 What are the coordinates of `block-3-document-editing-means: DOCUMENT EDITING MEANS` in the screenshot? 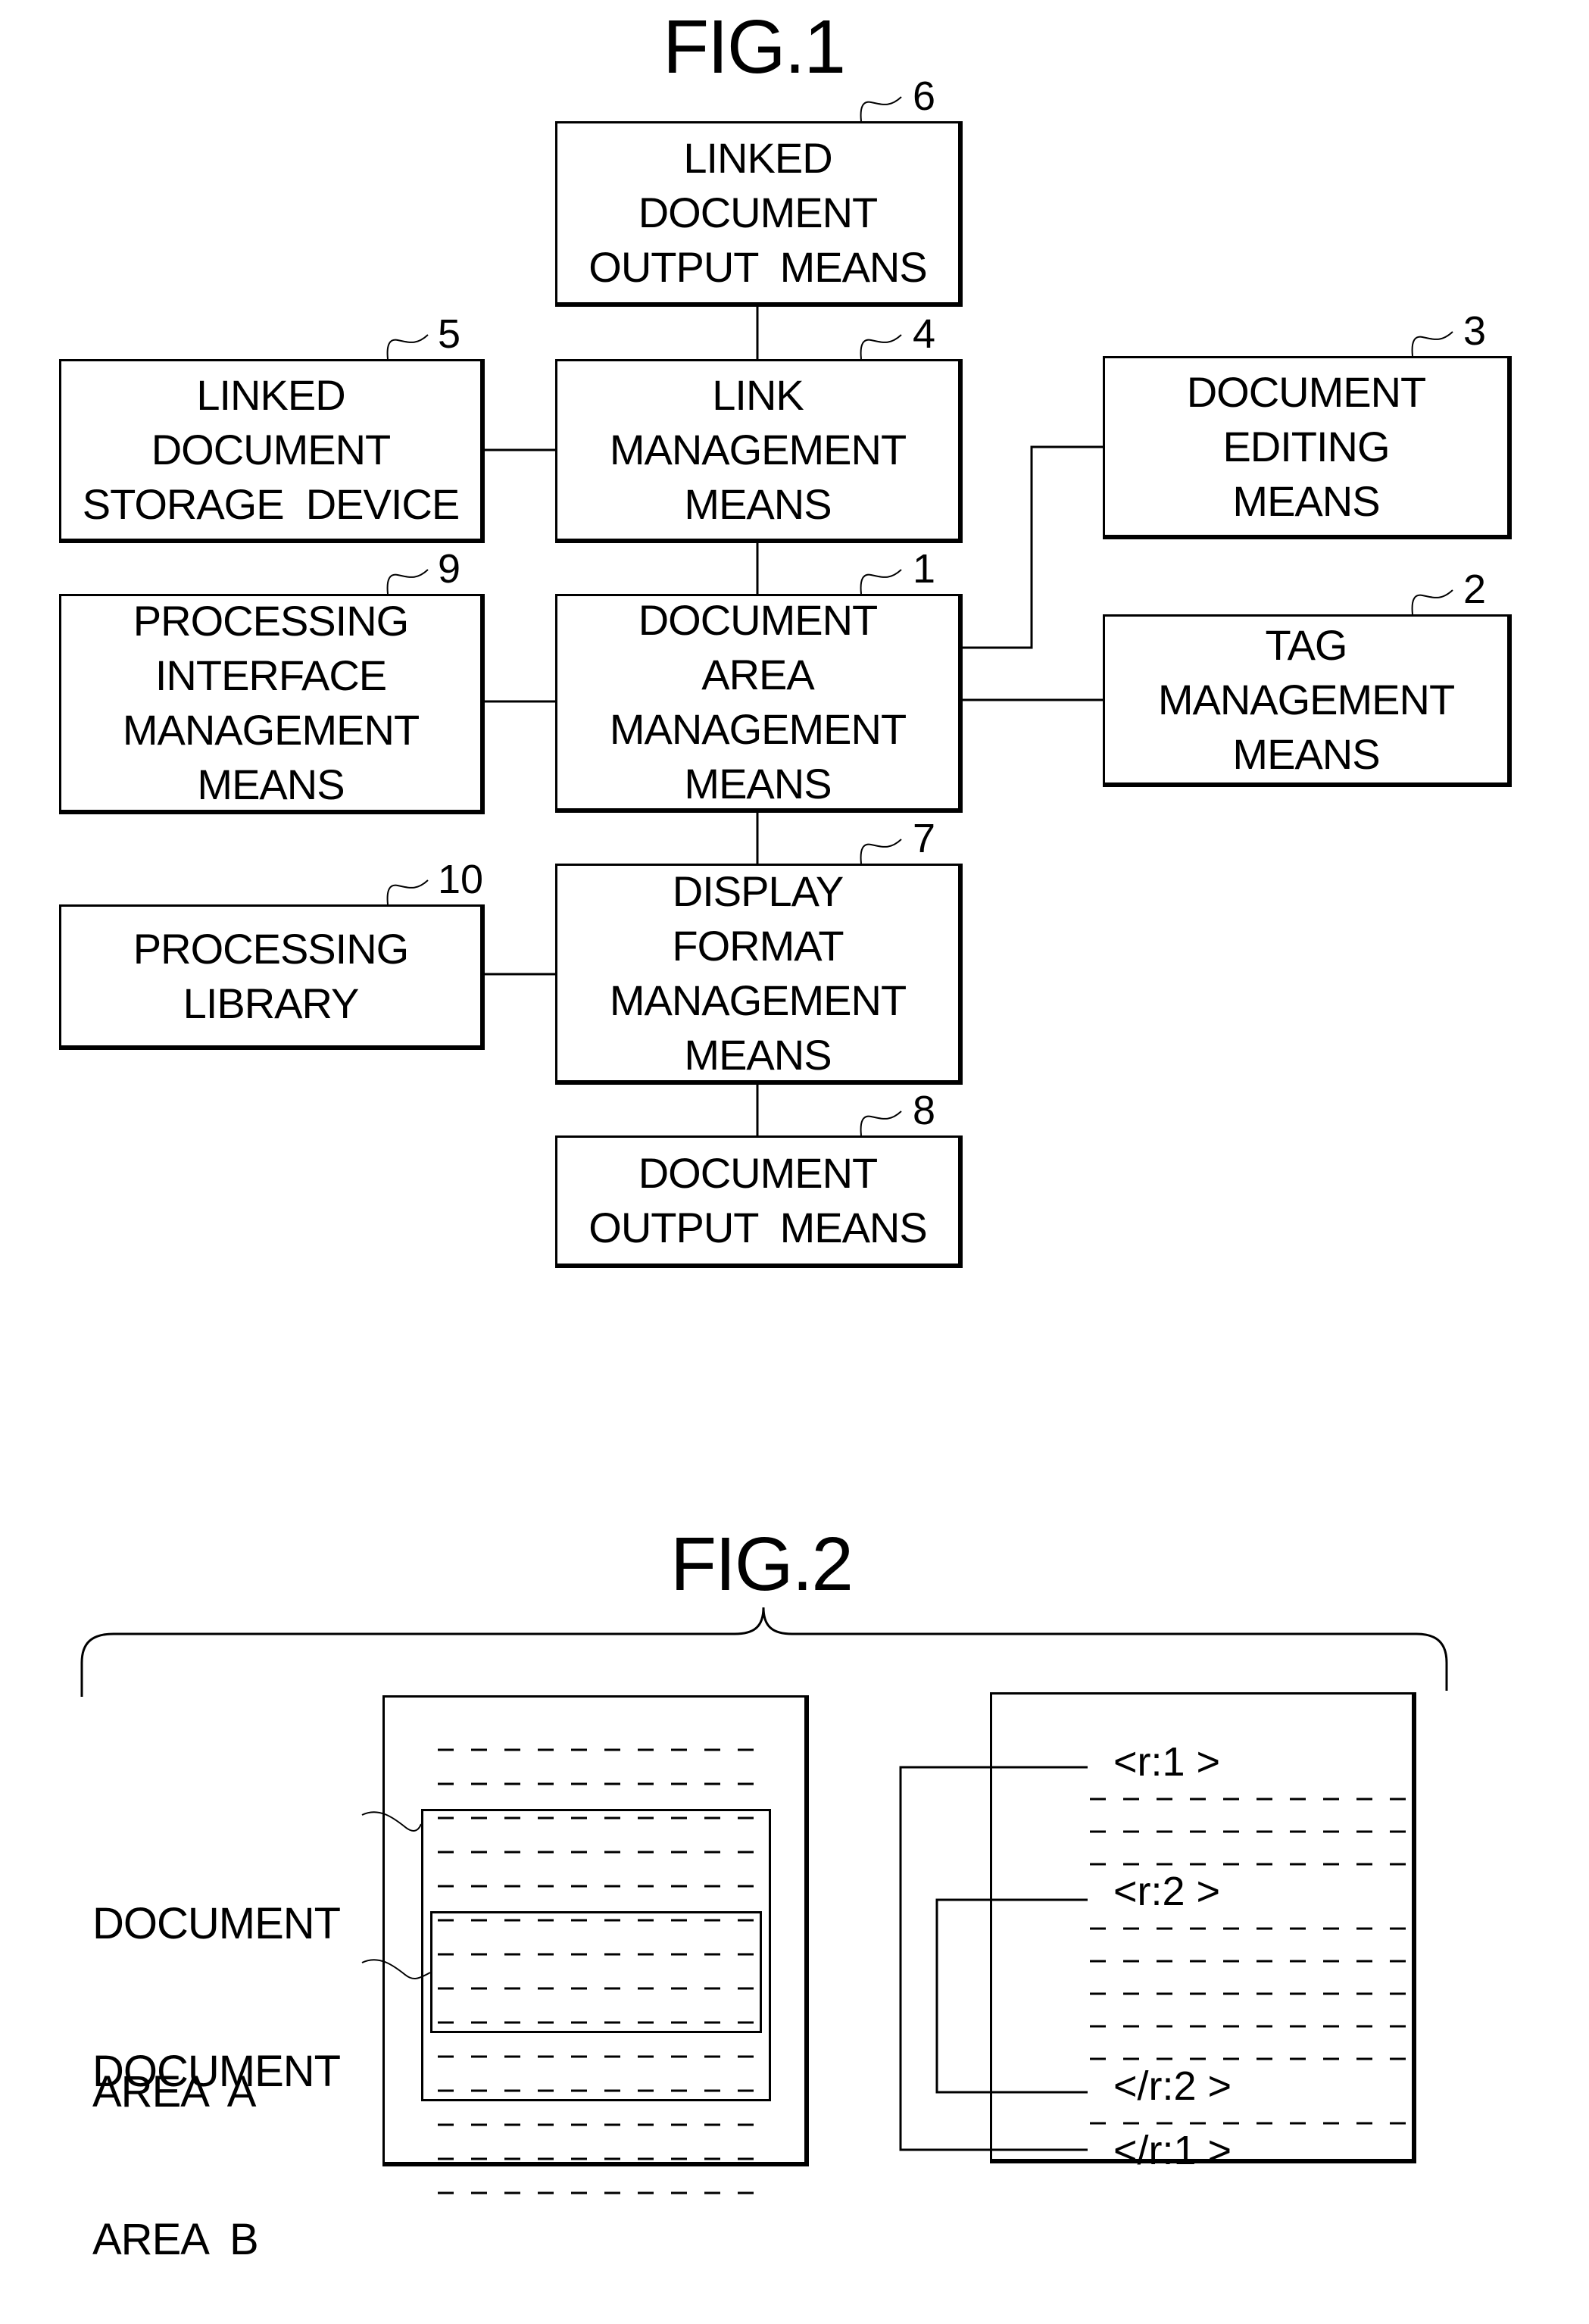 It's located at (1307, 447).